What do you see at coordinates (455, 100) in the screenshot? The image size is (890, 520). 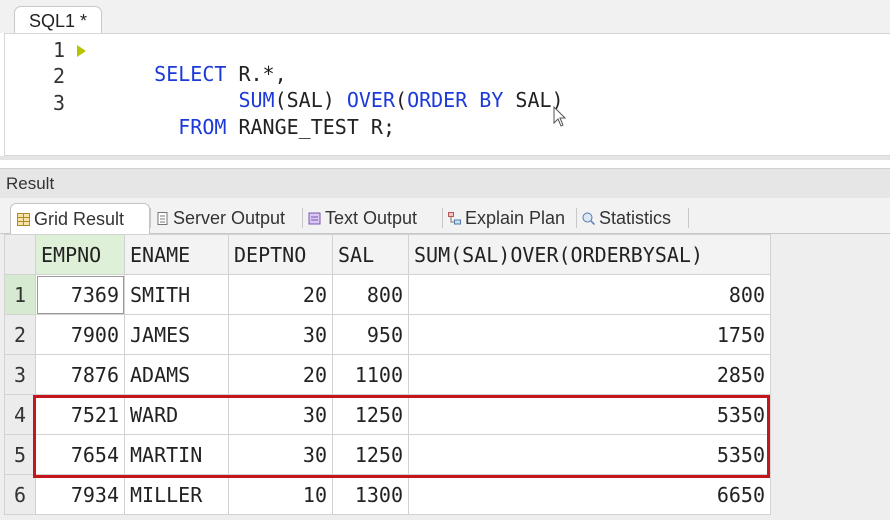 I see `code-keyword: ORDER BY` at bounding box center [455, 100].